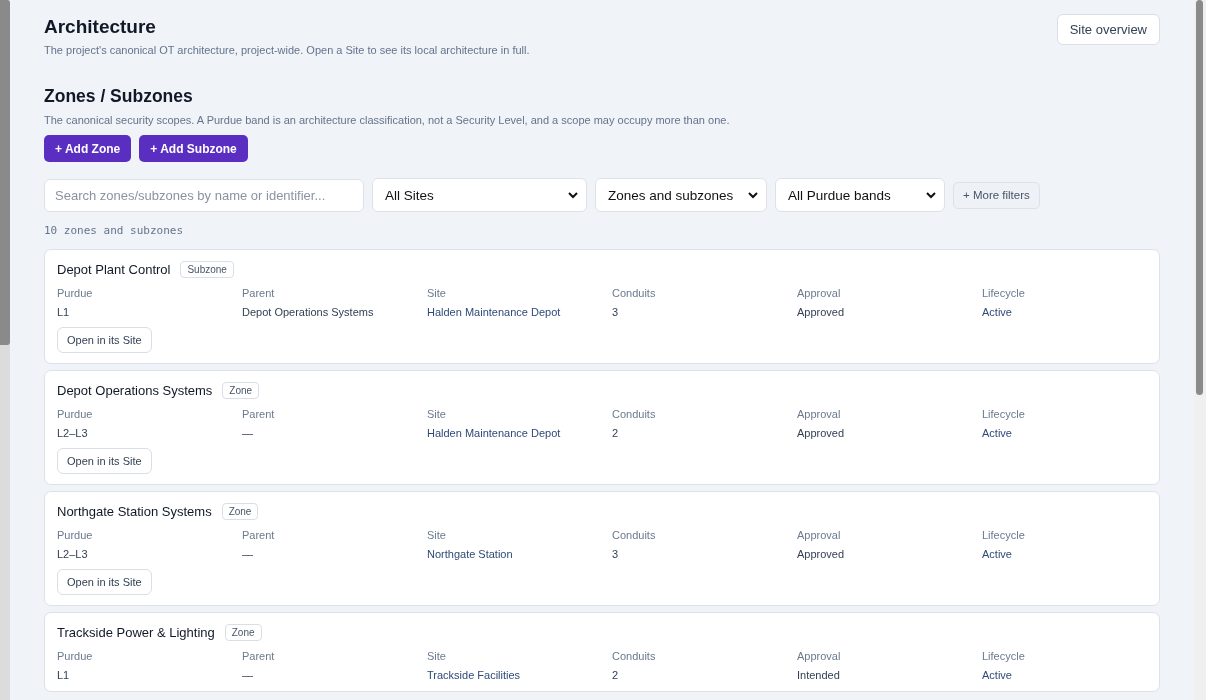 Image resolution: width=1206 pixels, height=700 pixels. Describe the element at coordinates (479, 195) in the screenshot. I see `filter-dropdown: All Sites` at that location.